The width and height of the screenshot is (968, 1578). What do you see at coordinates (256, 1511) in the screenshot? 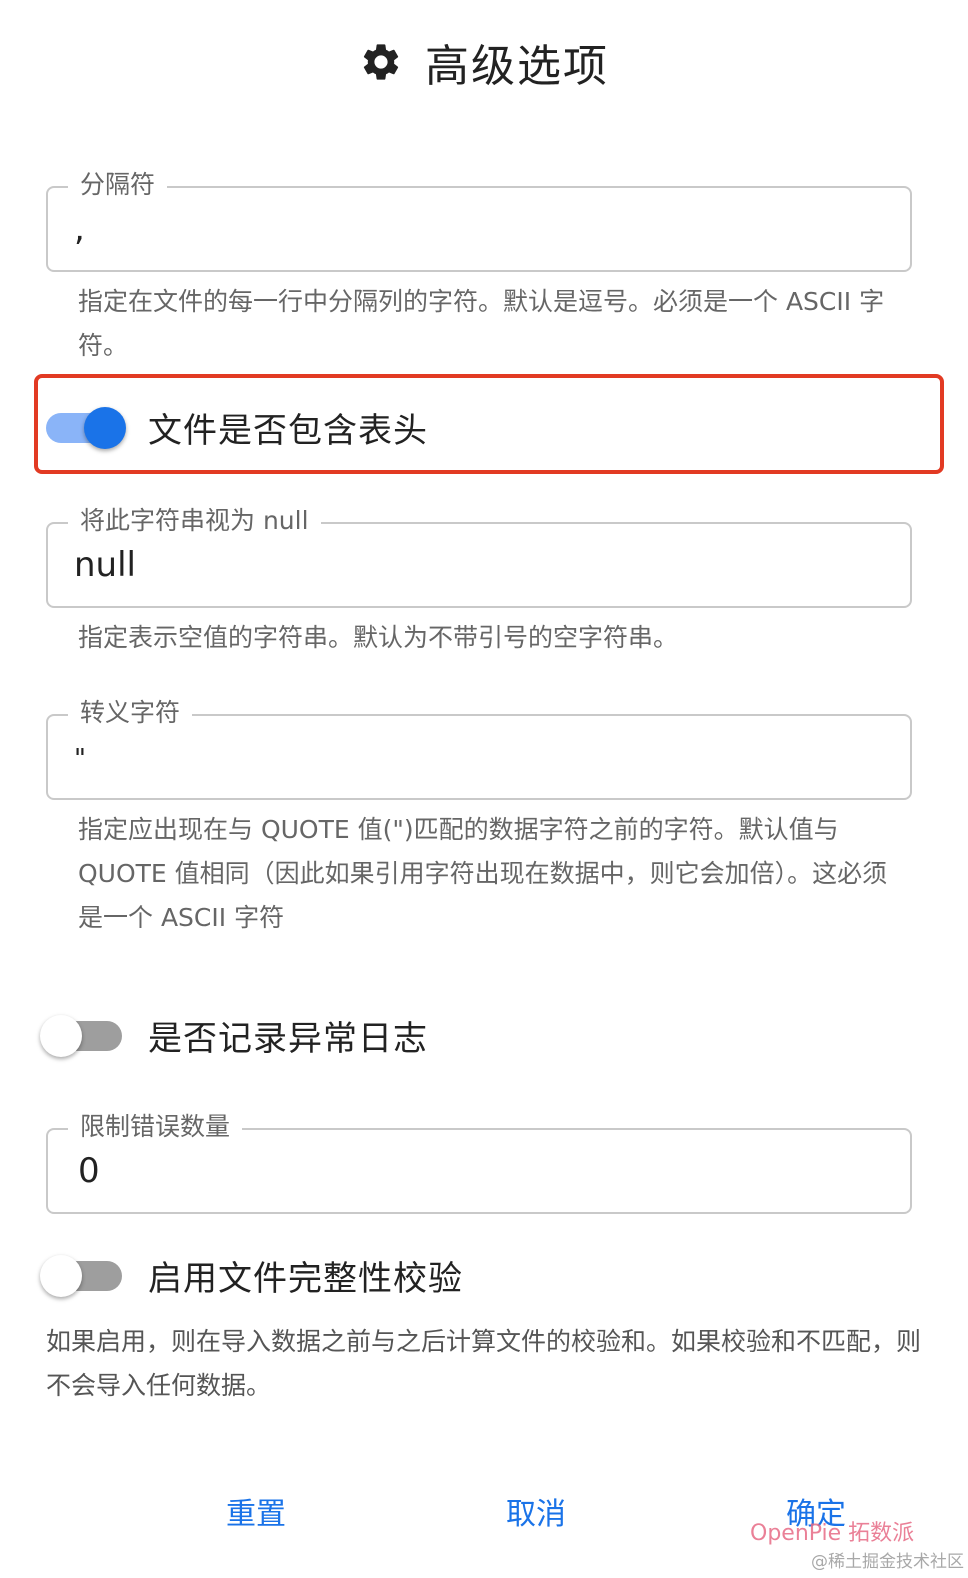
I see `reset-button: 重置` at bounding box center [256, 1511].